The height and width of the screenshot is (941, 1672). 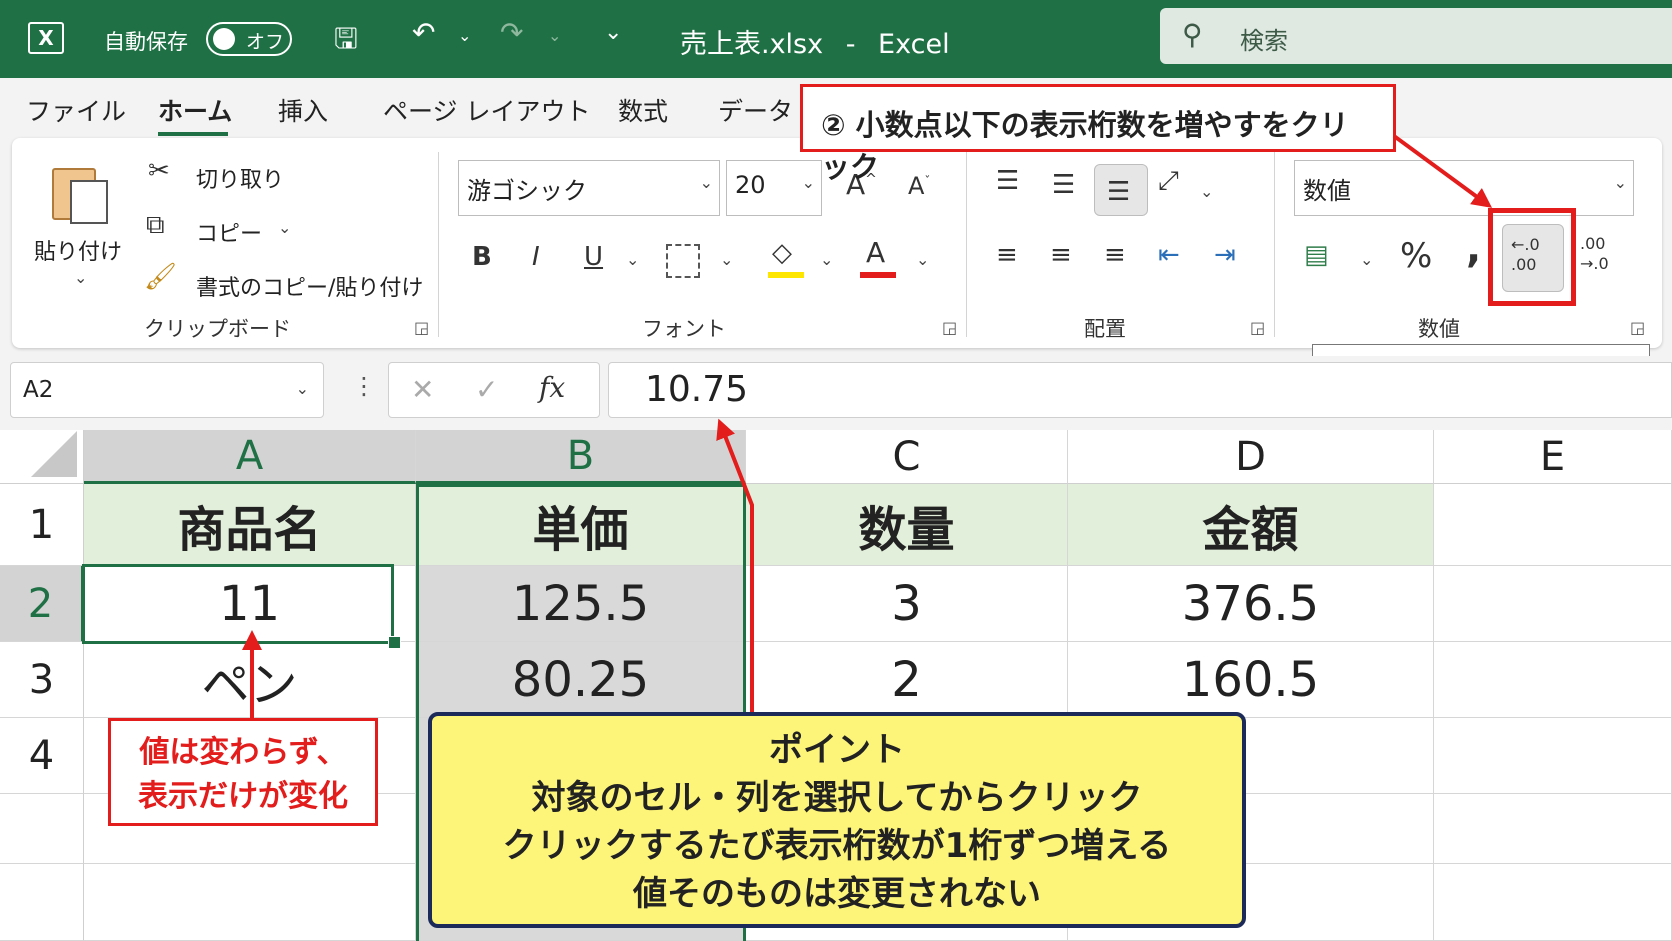 What do you see at coordinates (1442, 171) in the screenshot?
I see `arrow-to-increase-decimal` at bounding box center [1442, 171].